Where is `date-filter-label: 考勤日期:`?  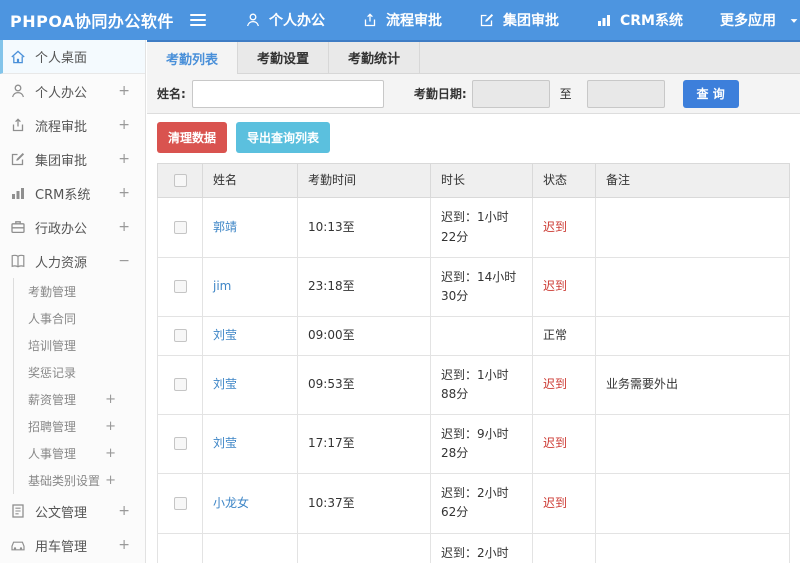
date-filter-label: 考勤日期: is located at coordinates (440, 94).